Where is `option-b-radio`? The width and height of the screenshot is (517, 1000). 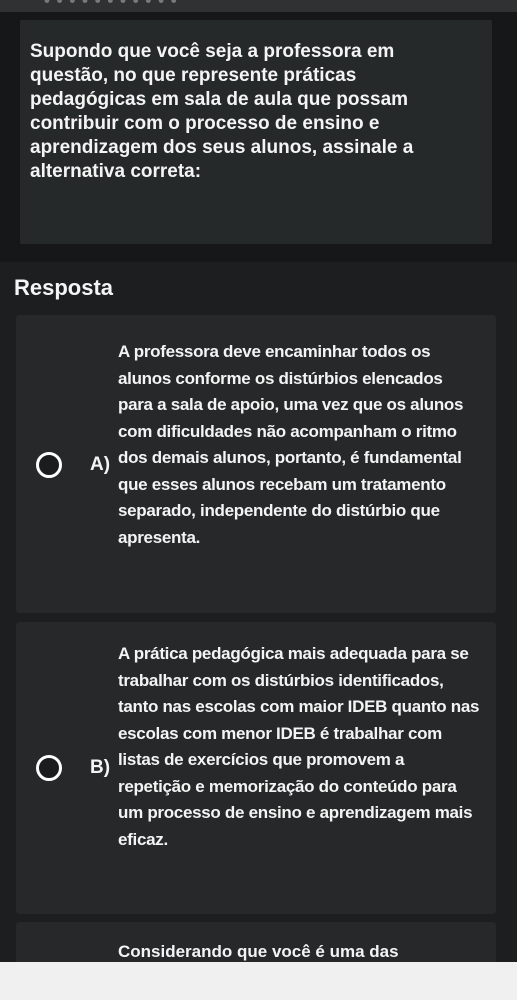 option-b-radio is located at coordinates (49, 768).